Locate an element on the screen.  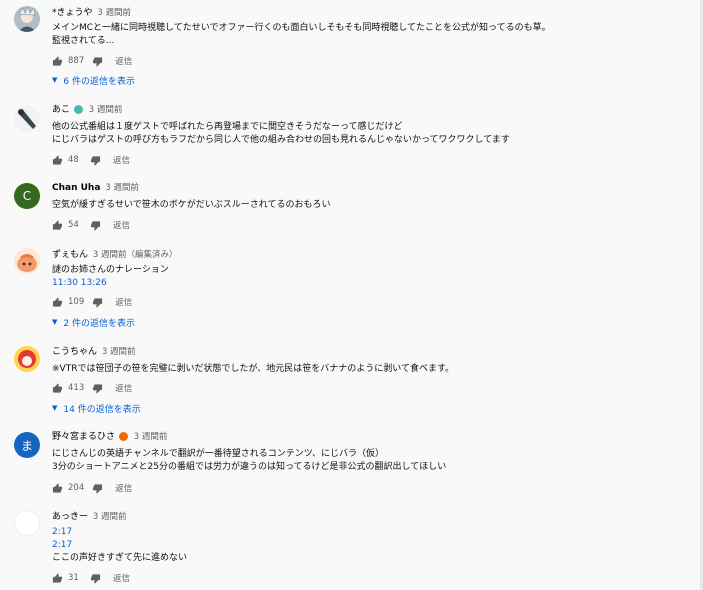
comment-actions: 31 返信 is located at coordinates (91, 578).